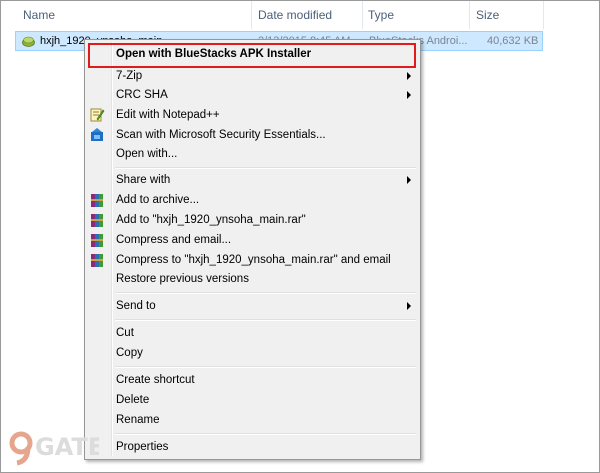 The image size is (600, 473). What do you see at coordinates (97, 134) in the screenshot?
I see `security-essentials-icon` at bounding box center [97, 134].